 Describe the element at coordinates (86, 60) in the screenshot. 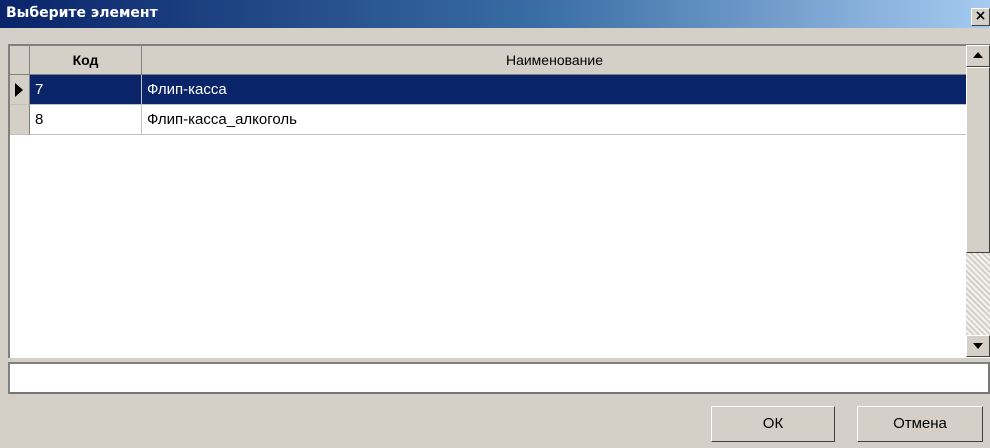

I see `column-header-code: Код` at that location.